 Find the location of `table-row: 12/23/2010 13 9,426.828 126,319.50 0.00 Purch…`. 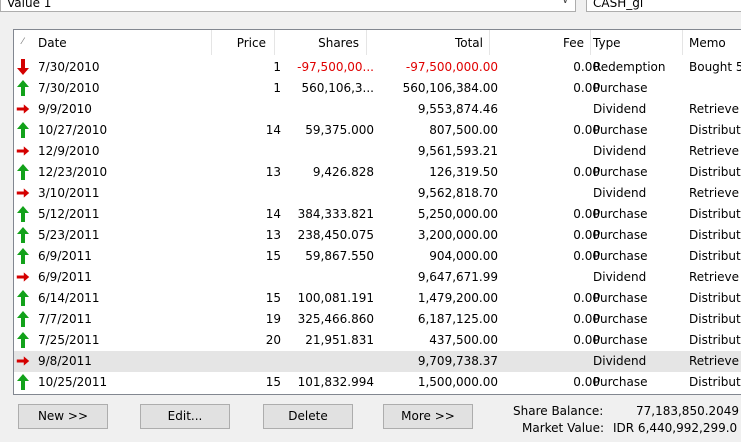

table-row: 12/23/2010 13 9,426.828 126,319.50 0.00 Purch… is located at coordinates (377, 172).